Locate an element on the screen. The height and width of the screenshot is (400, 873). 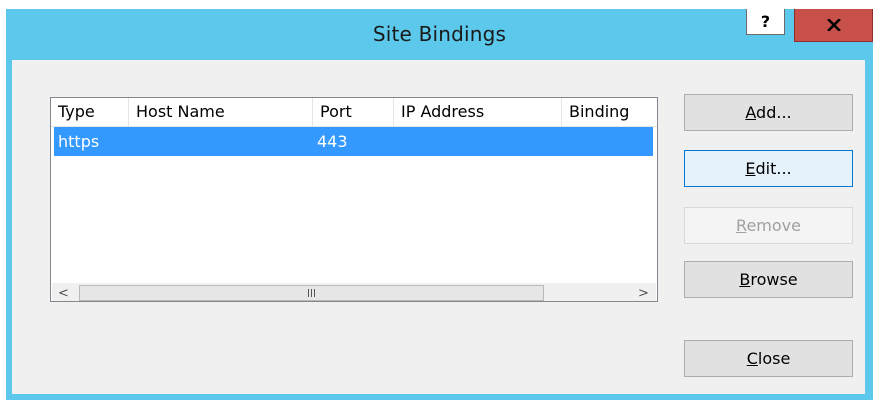
title-bar: Site Bindings ? is located at coordinates (439, 34).